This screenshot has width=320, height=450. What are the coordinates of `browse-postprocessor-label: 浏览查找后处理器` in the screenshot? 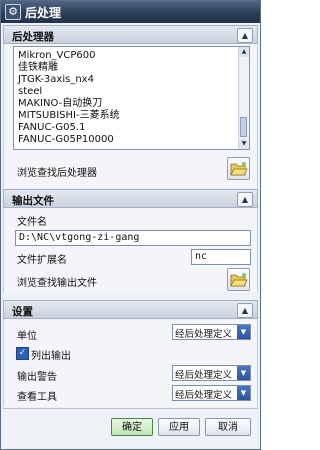 It's located at (57, 173).